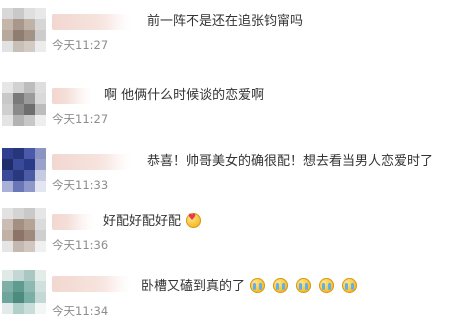 This screenshot has height=330, width=450. What do you see at coordinates (194, 220) in the screenshot?
I see `heart-eyes-emoji-icon` at bounding box center [194, 220].